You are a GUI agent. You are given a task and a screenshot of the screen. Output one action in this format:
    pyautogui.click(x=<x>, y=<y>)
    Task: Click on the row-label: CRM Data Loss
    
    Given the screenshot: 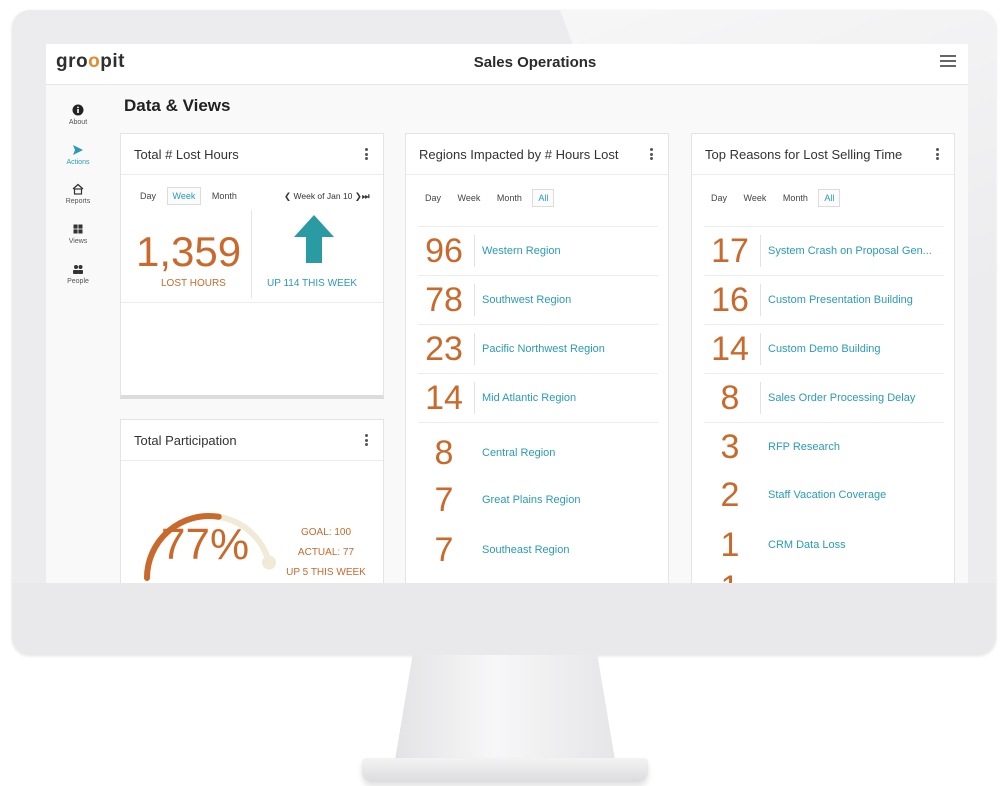 What is the action you would take?
    pyautogui.click(x=856, y=545)
    